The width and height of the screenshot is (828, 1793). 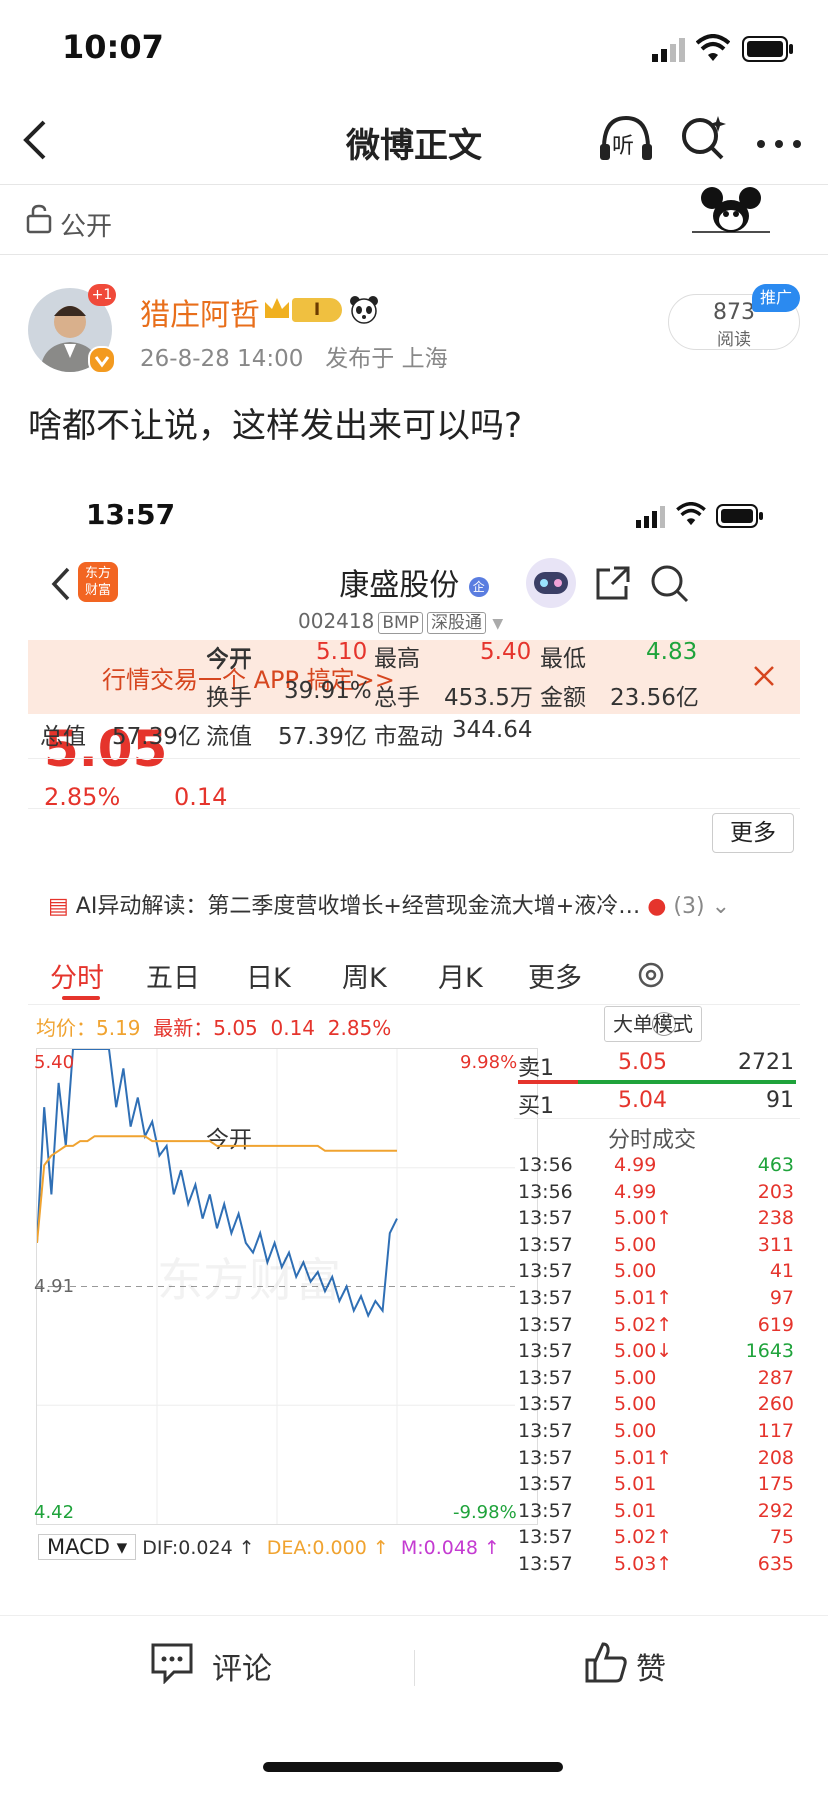 What do you see at coordinates (766, 1062) in the screenshot?
I see `sell1-vol: 2721` at bounding box center [766, 1062].